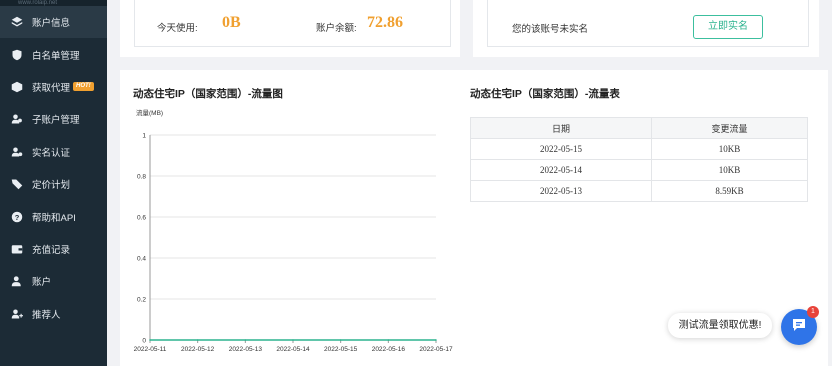 The image size is (832, 366). Describe the element at coordinates (144, 136) in the screenshot. I see `chart-y-tick-label: 1` at that location.